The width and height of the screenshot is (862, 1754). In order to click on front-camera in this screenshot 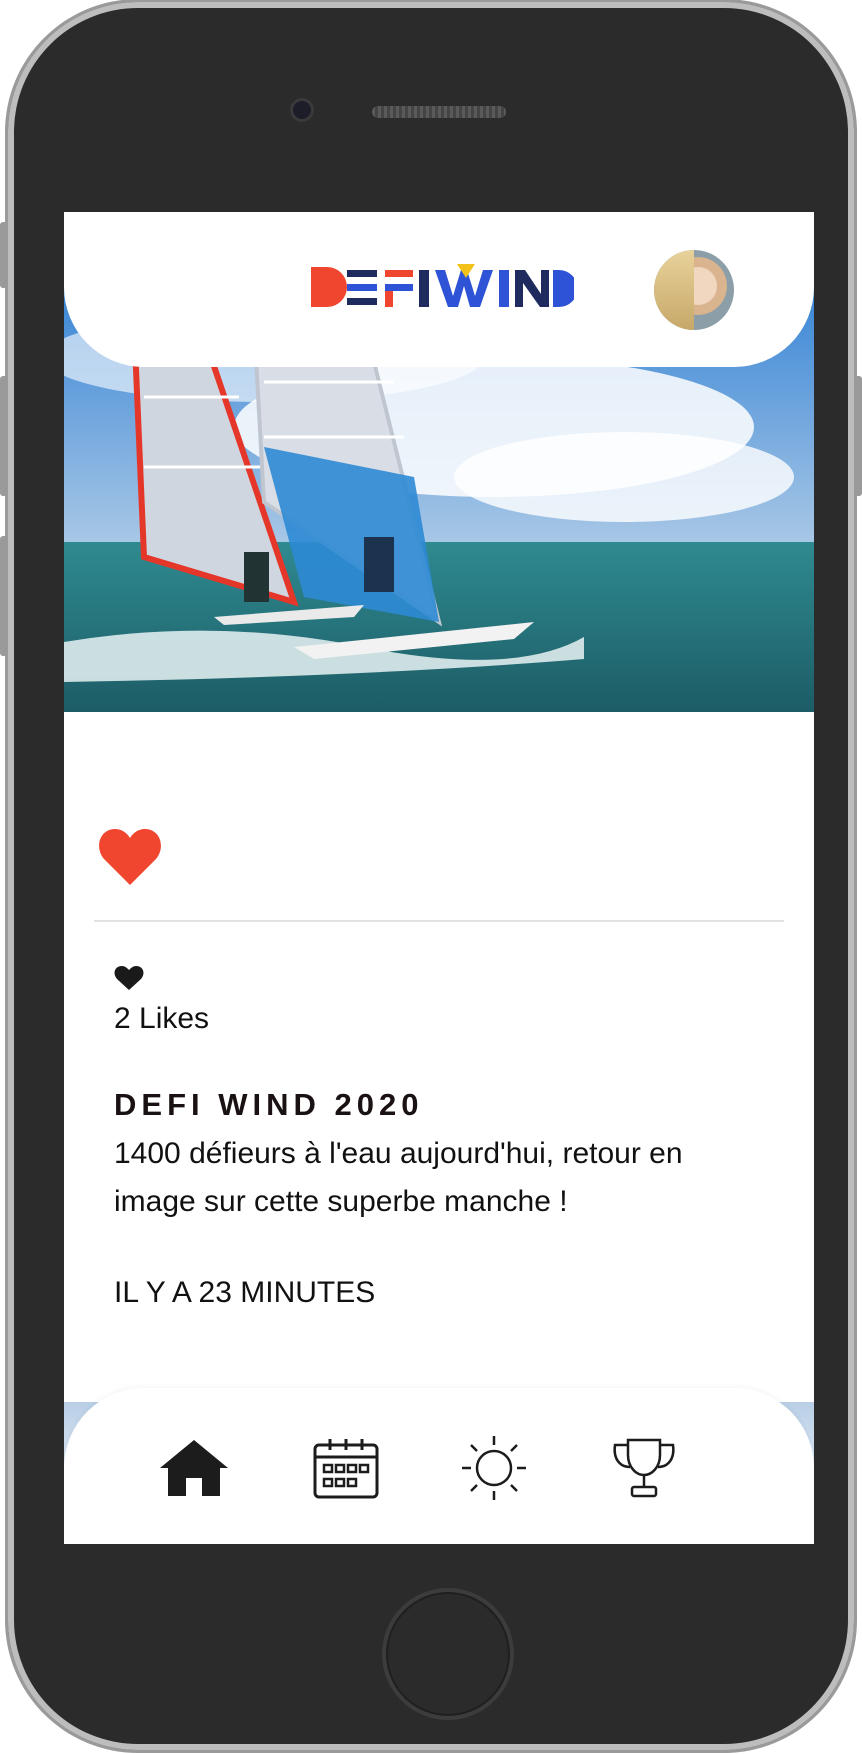, I will do `click(302, 110)`.